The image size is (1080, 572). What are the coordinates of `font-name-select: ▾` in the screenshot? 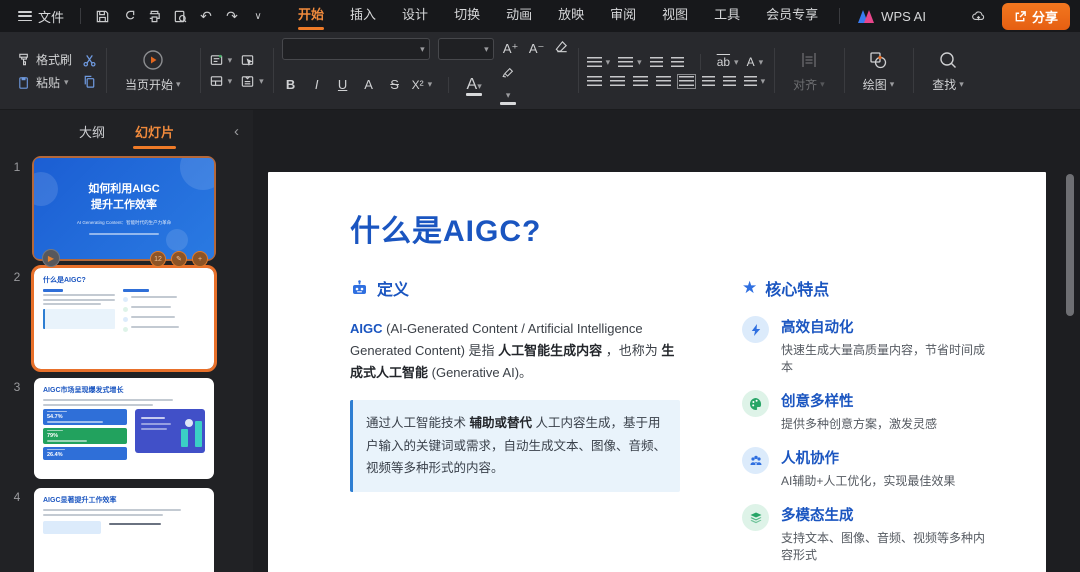 It's located at (355, 49).